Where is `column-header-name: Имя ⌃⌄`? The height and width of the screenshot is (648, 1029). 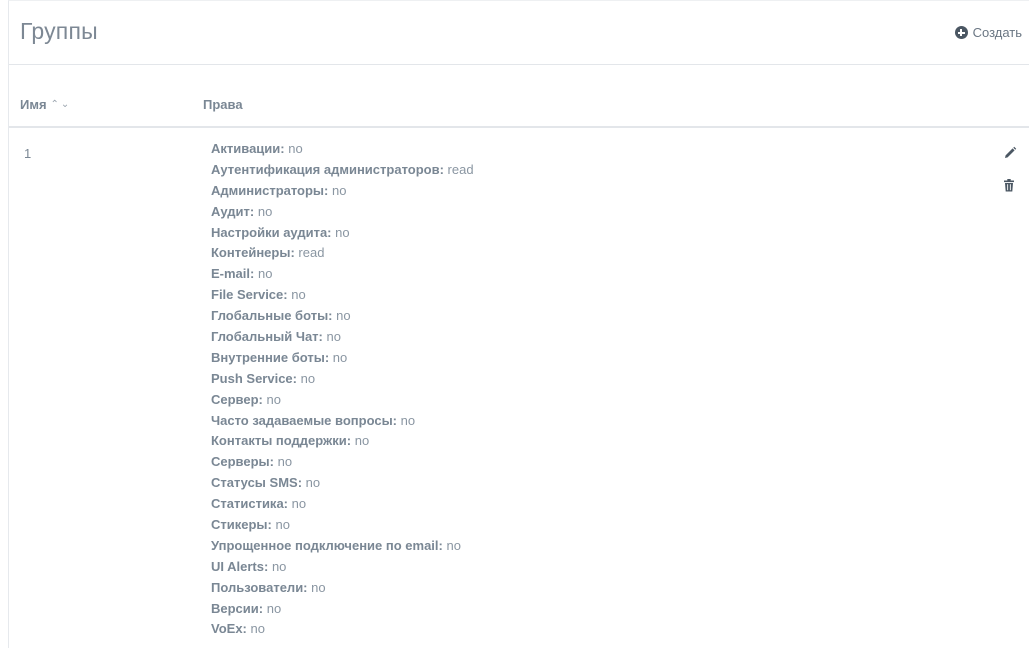
column-header-name: Имя ⌃⌄ is located at coordinates (45, 104).